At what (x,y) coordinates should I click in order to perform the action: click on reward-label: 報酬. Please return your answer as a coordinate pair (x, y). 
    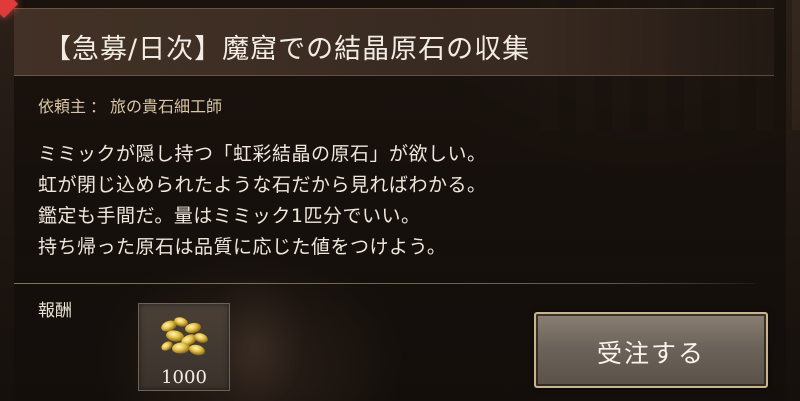
    Looking at the image, I should click on (55, 311).